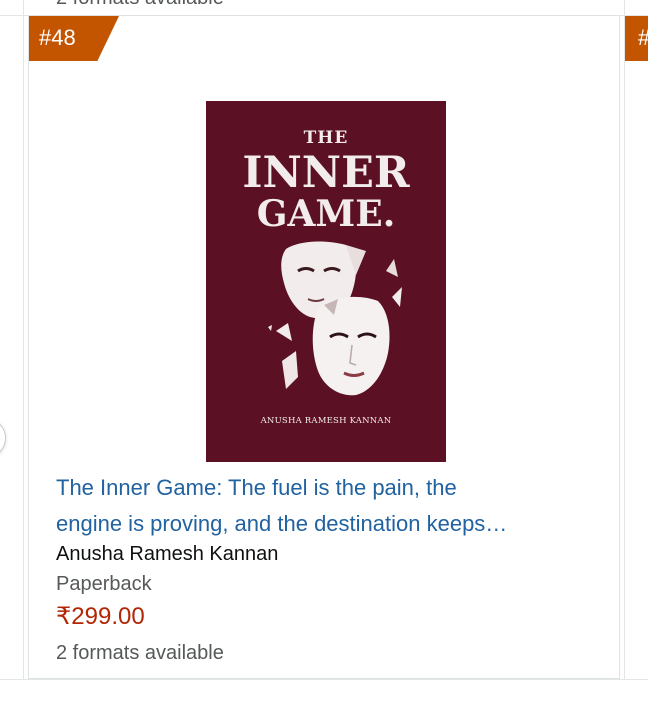 This screenshot has width=648, height=720. What do you see at coordinates (335, 318) in the screenshot?
I see `masks-illustration` at bounding box center [335, 318].